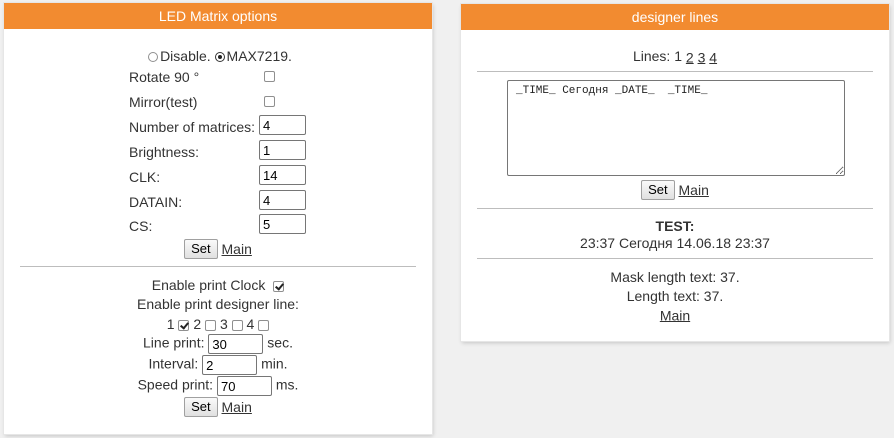  I want to click on clk-label: CLK:, so click(145, 177).